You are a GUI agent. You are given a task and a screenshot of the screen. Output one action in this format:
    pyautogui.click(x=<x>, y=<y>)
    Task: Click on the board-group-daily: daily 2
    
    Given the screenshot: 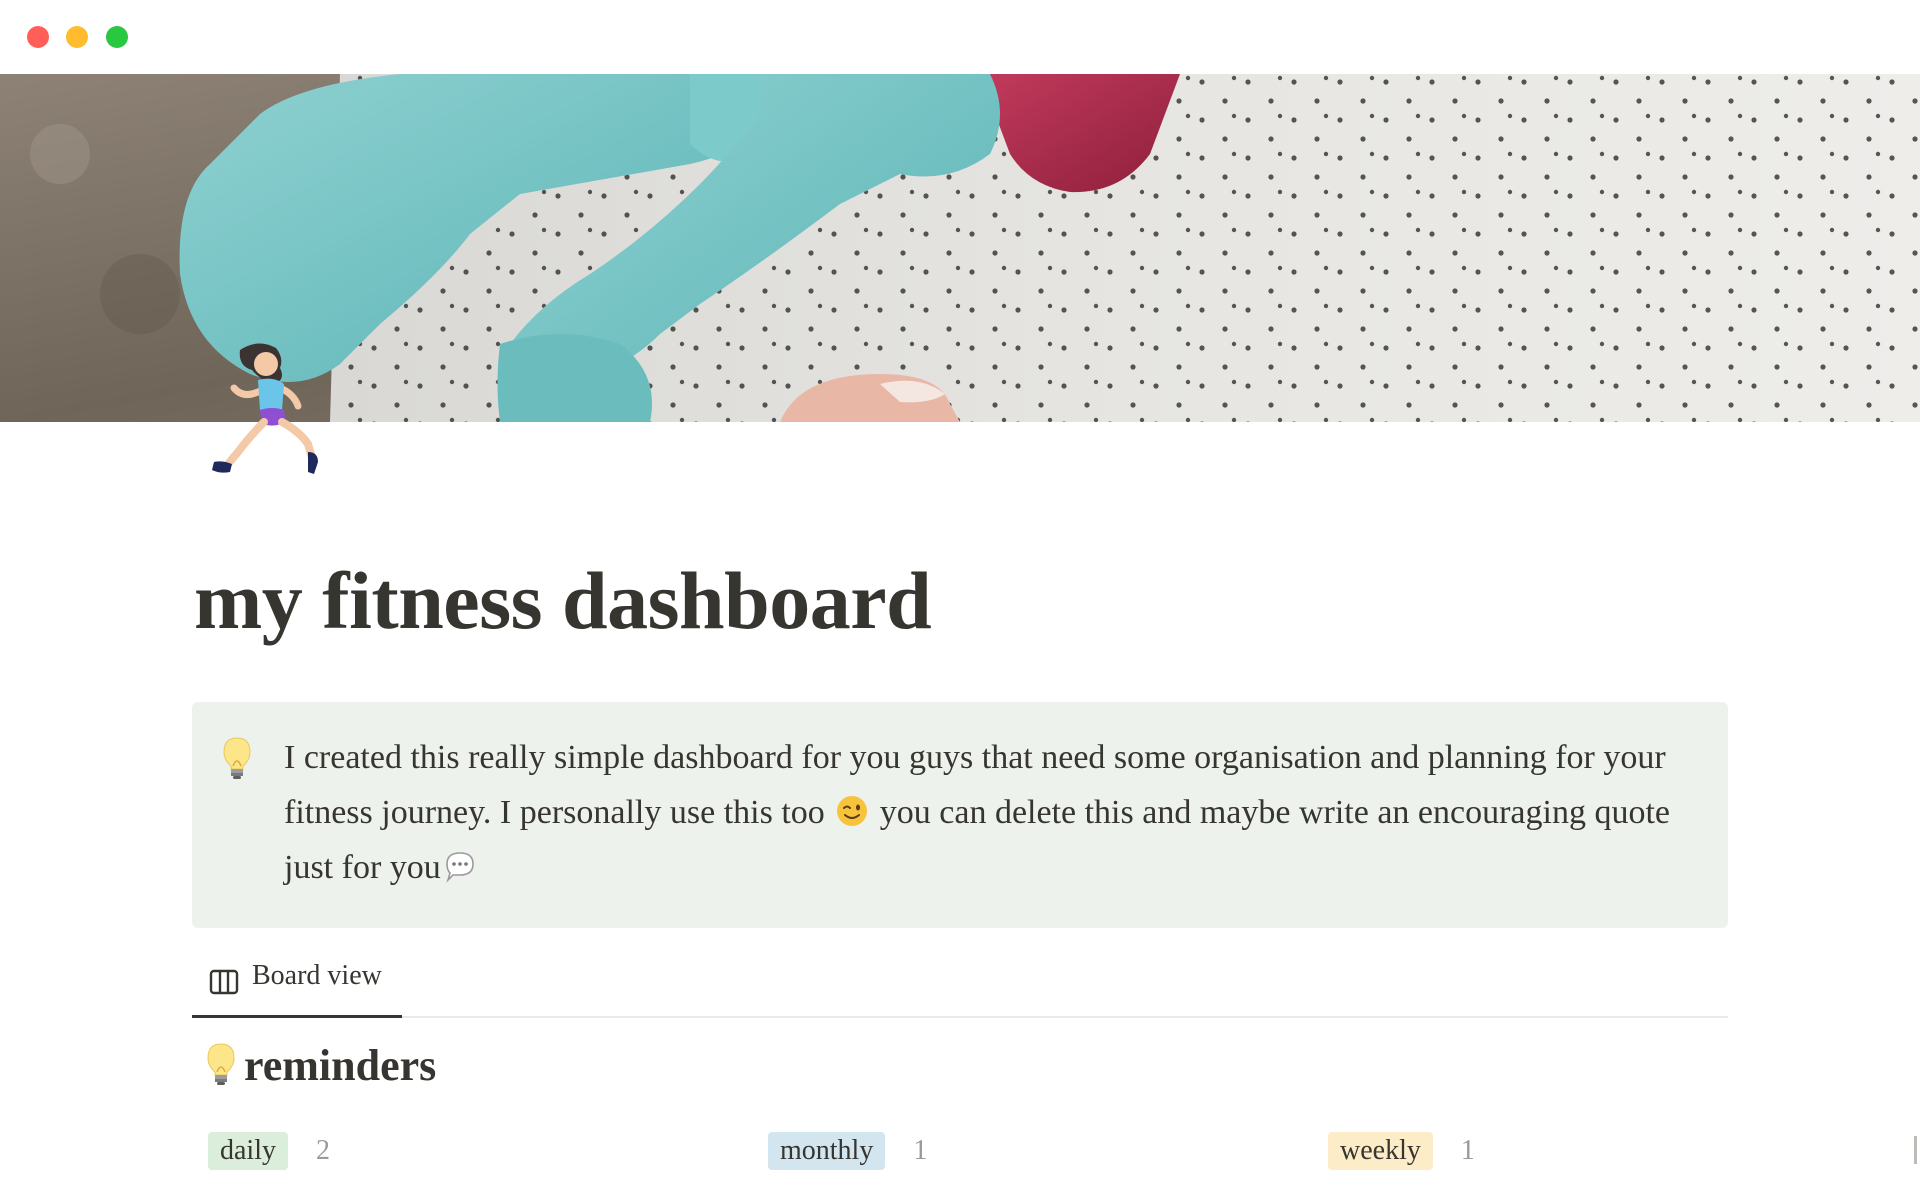 What is the action you would take?
    pyautogui.click(x=269, y=1152)
    